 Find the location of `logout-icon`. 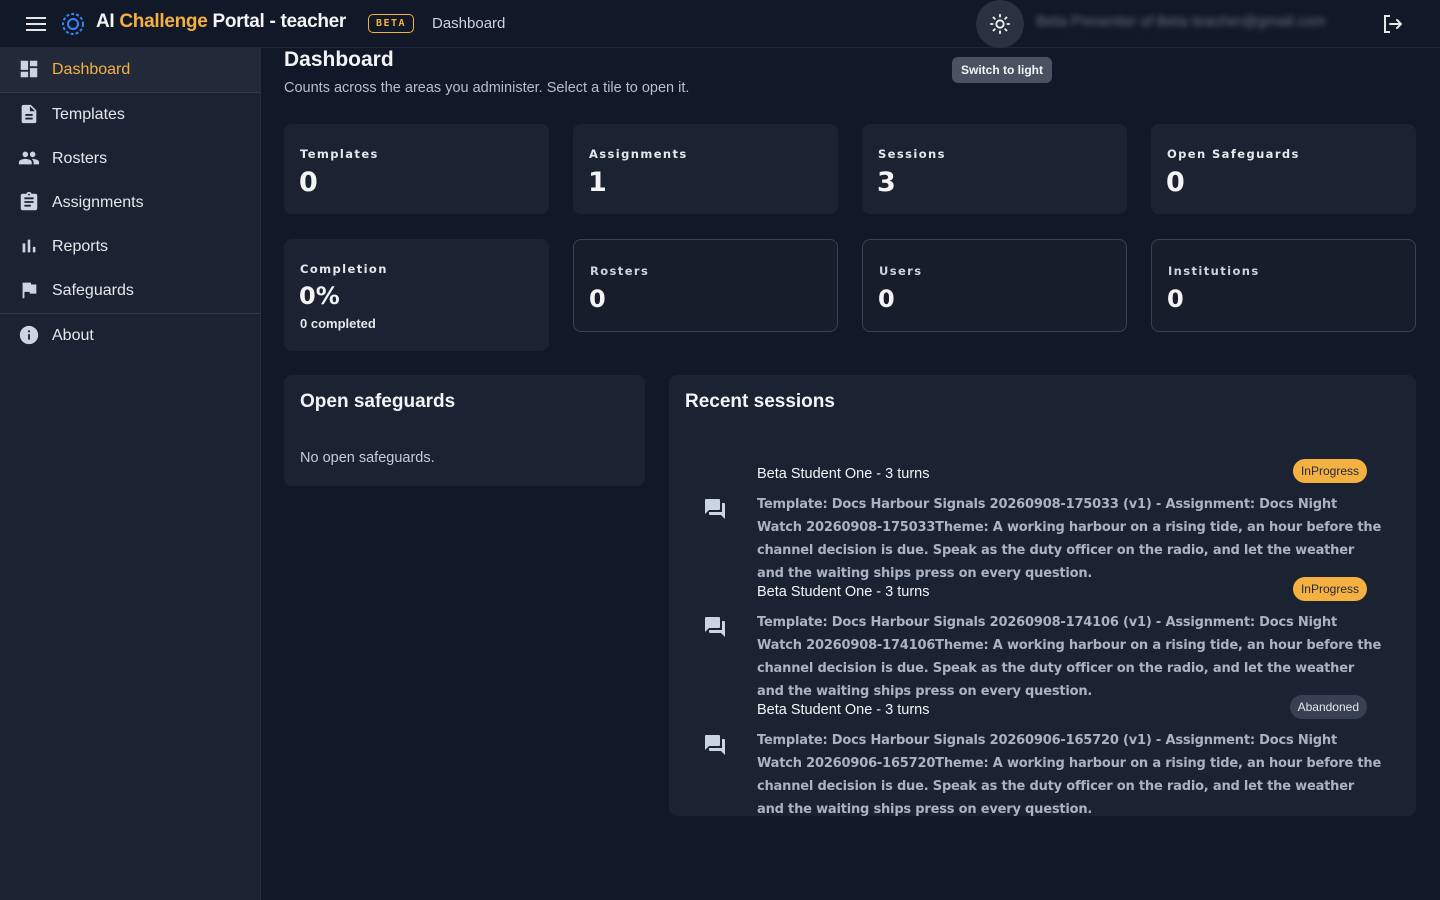

logout-icon is located at coordinates (1393, 24).